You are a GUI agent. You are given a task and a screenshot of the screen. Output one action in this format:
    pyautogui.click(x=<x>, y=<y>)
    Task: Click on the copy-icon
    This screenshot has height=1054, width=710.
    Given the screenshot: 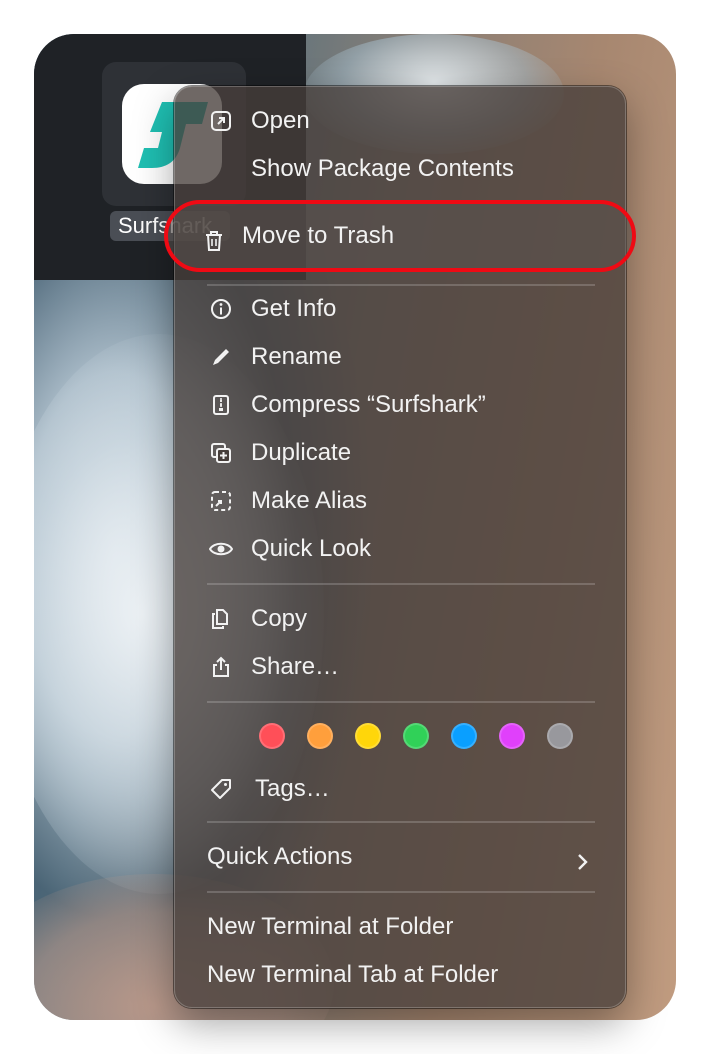 What is the action you would take?
    pyautogui.click(x=221, y=619)
    